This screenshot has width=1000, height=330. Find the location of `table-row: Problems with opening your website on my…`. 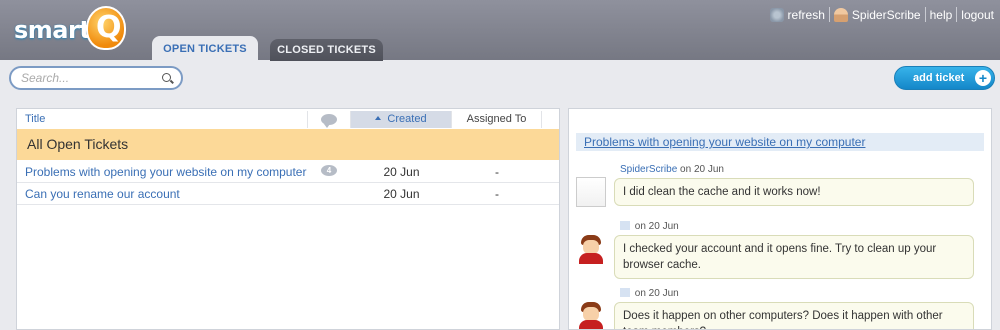

table-row: Problems with opening your website on my… is located at coordinates (288, 172).